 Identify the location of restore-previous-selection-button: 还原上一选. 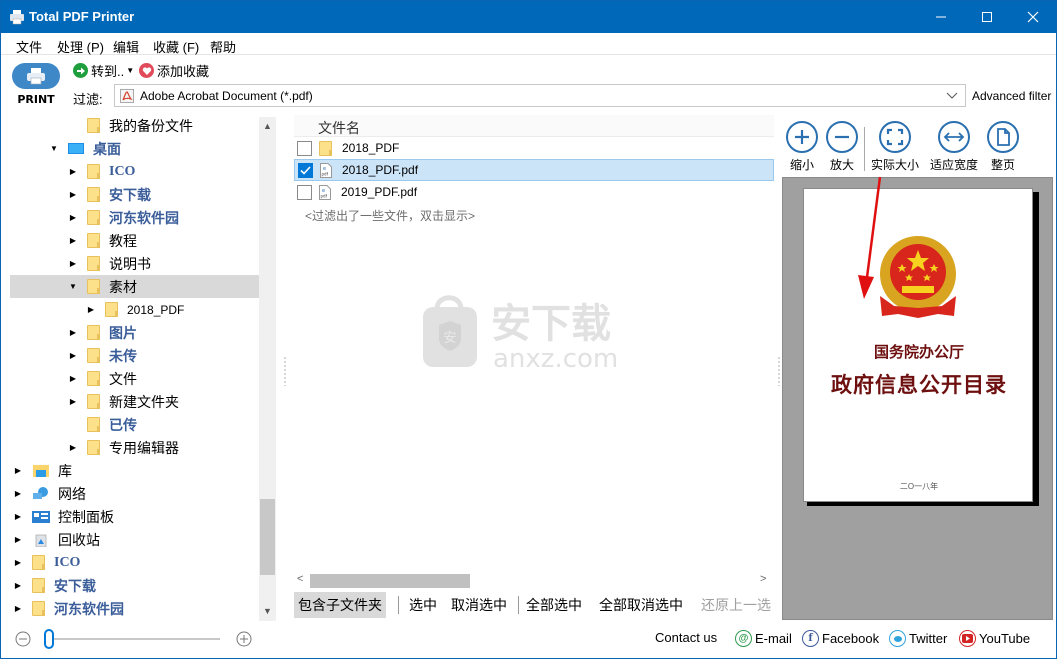
(736, 605).